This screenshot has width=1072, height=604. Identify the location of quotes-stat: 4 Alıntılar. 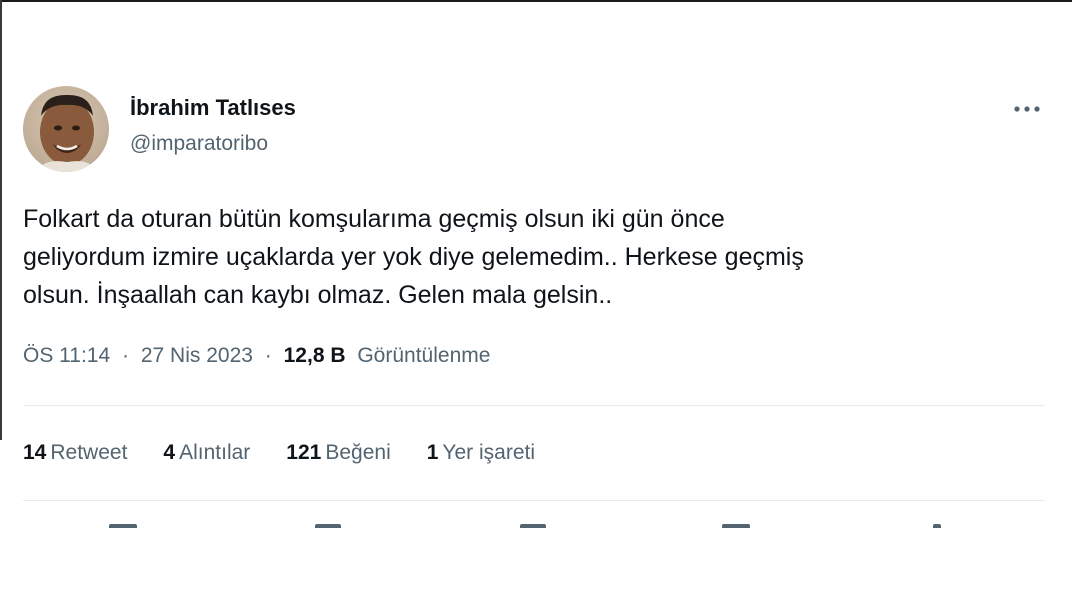
(206, 453).